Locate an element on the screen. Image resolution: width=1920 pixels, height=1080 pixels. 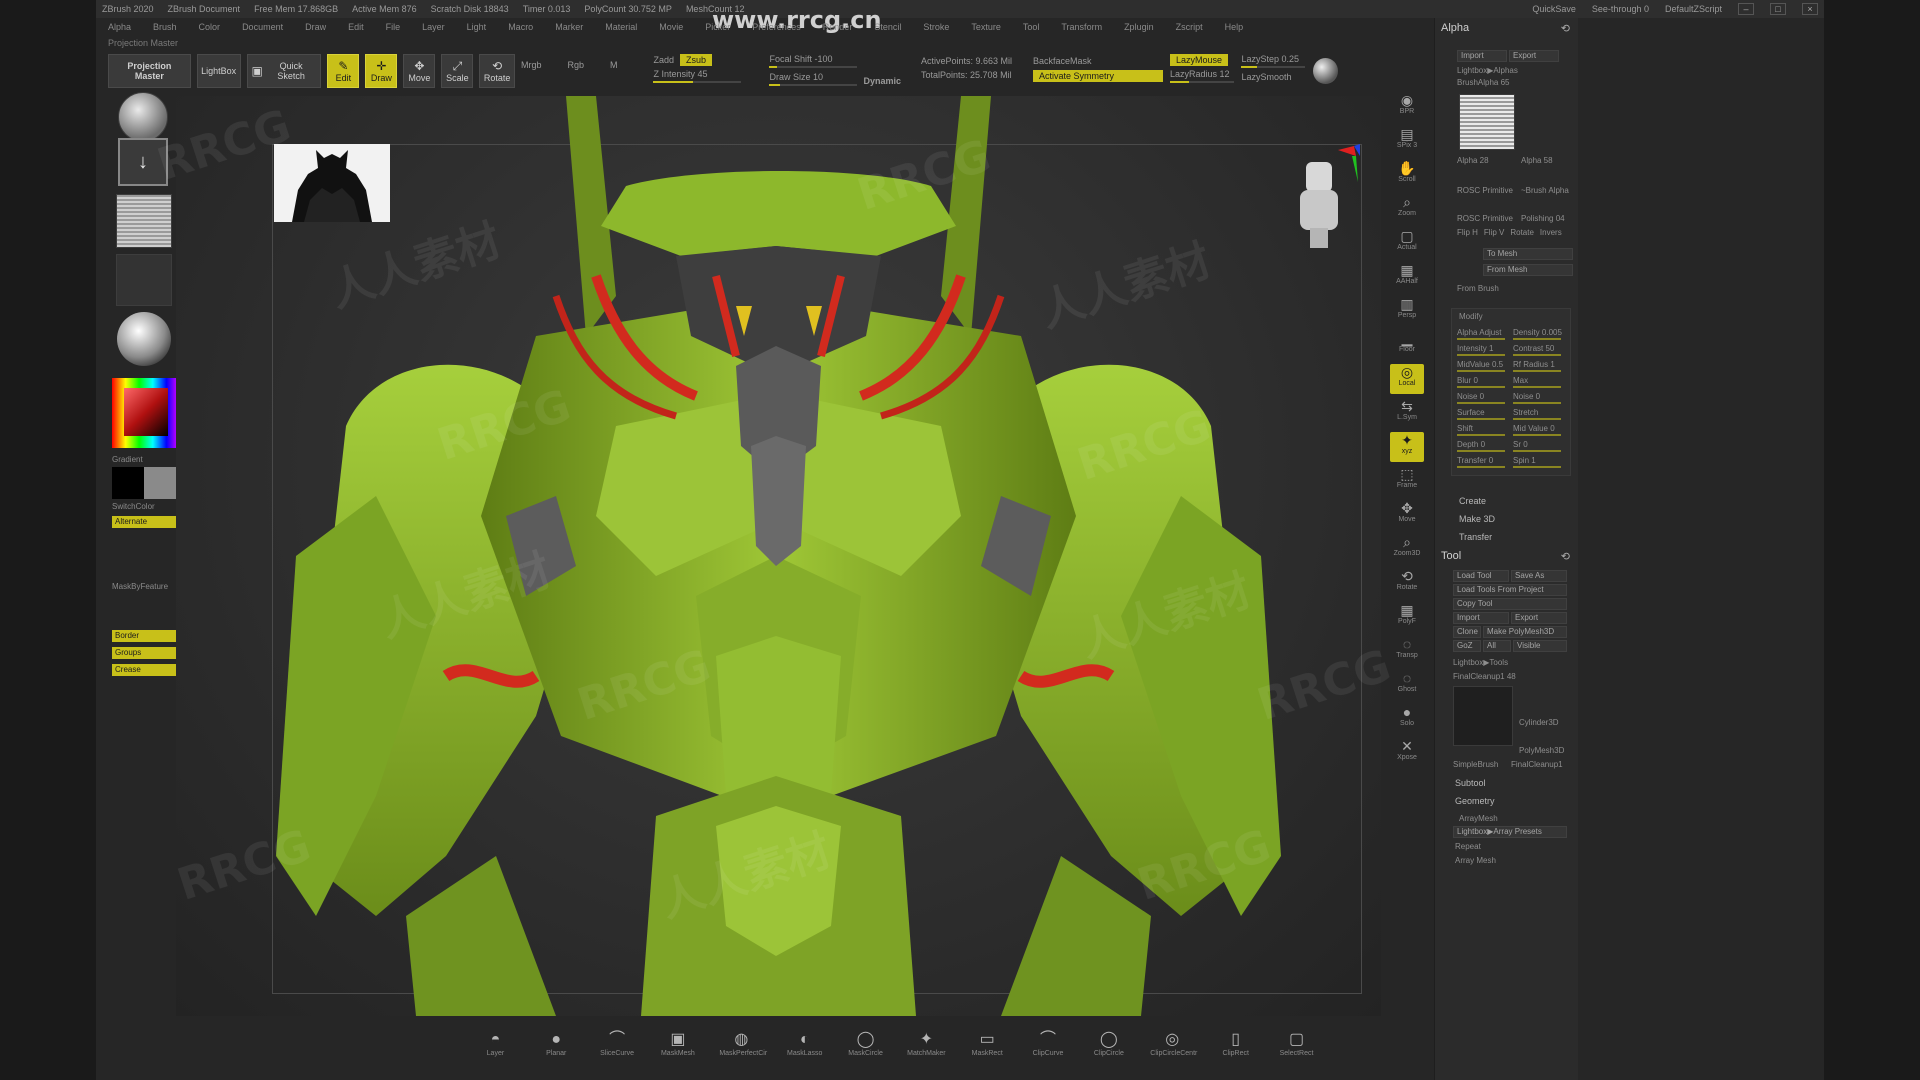
menu-item: Stroke is located at coordinates (936, 27).